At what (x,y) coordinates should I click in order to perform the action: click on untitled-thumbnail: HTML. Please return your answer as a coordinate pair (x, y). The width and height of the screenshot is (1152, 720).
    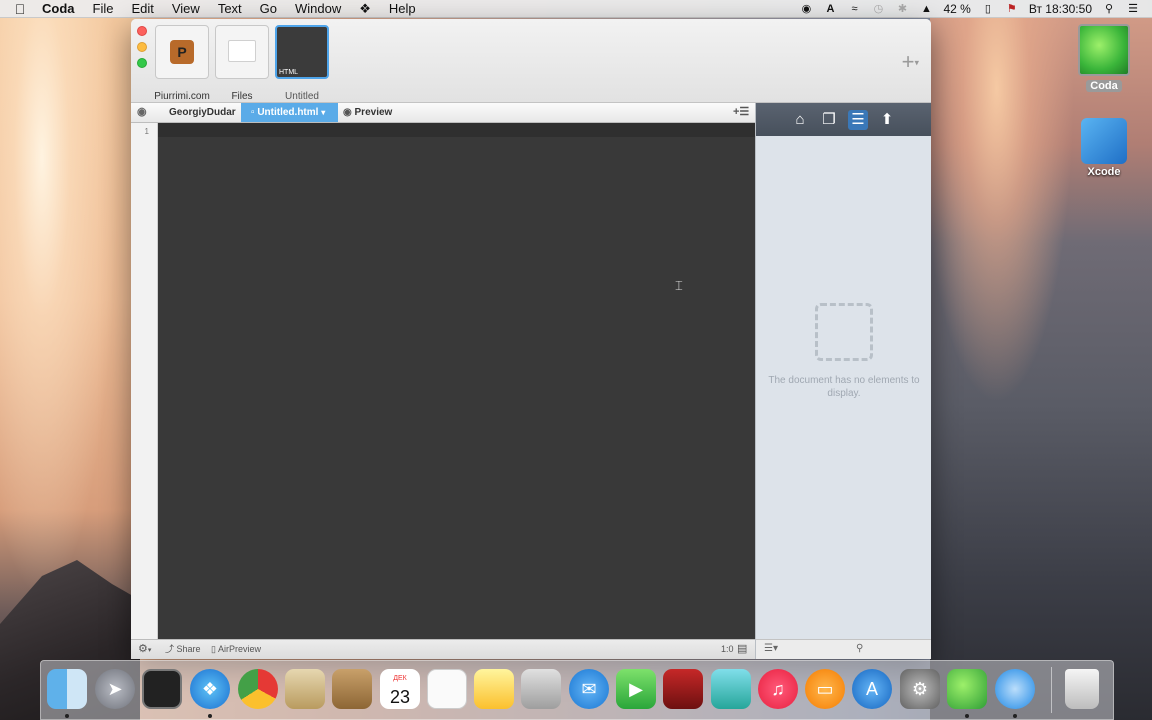
    Looking at the image, I should click on (302, 52).